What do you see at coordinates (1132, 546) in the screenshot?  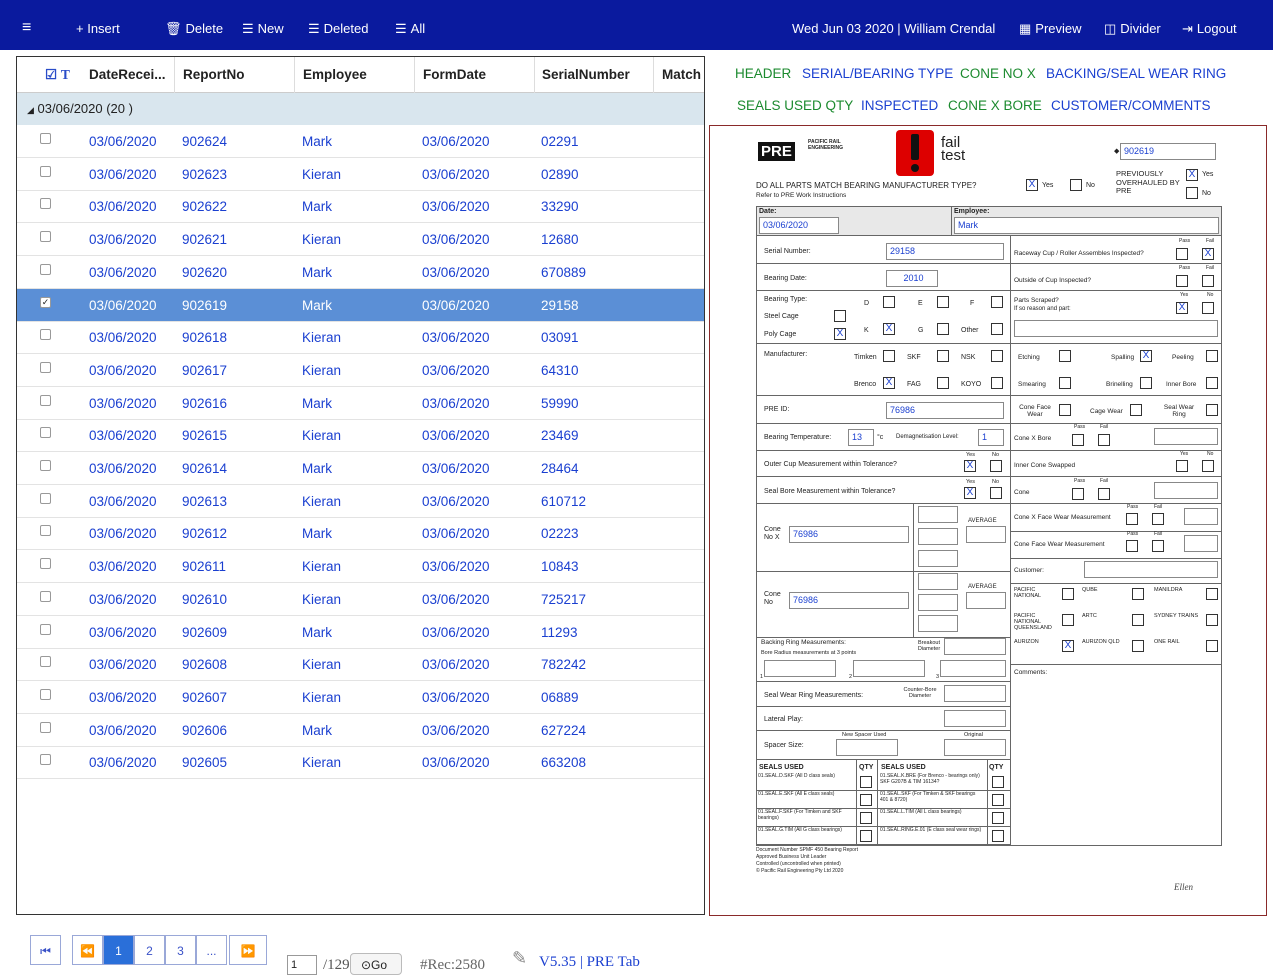 I see `cone-face-pass-checkbox` at bounding box center [1132, 546].